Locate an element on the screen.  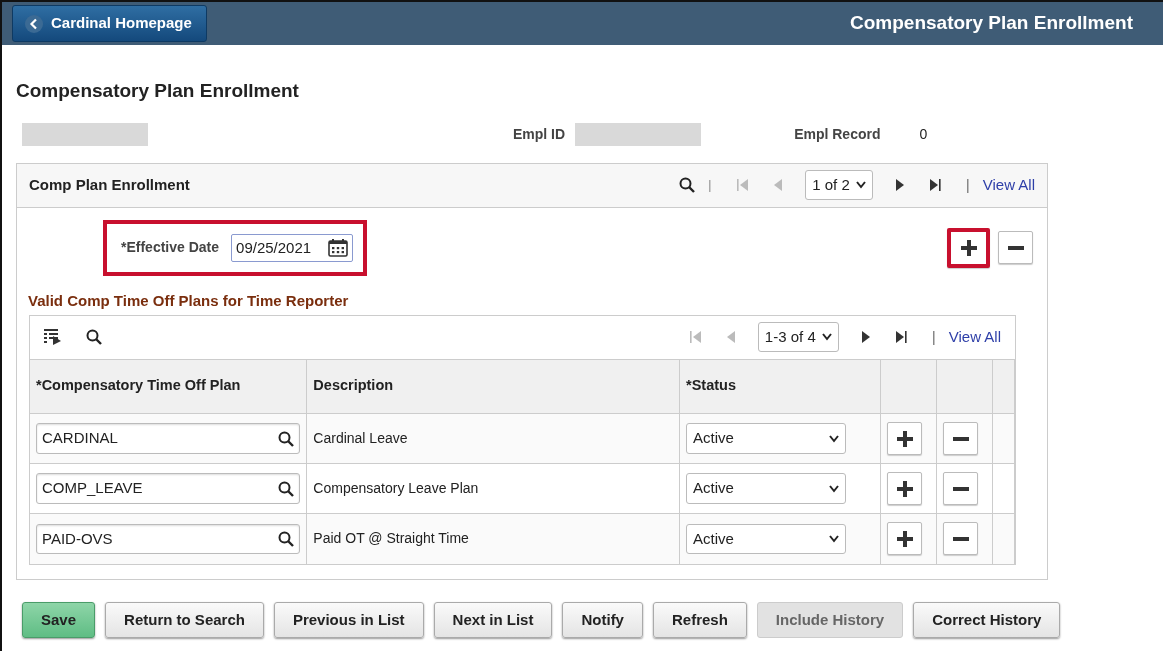
panel-title: Comp Plan Enrollment is located at coordinates (109, 184).